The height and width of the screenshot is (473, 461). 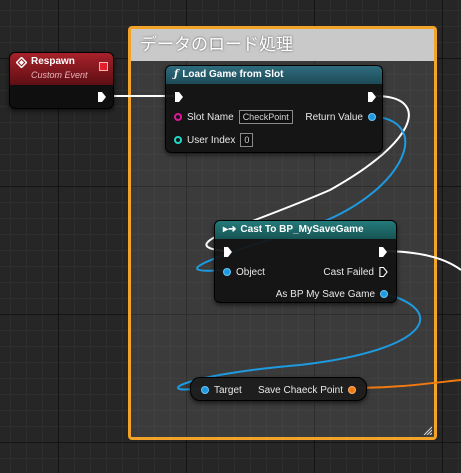 What do you see at coordinates (383, 272) in the screenshot?
I see `exec-output-pin-hollow` at bounding box center [383, 272].